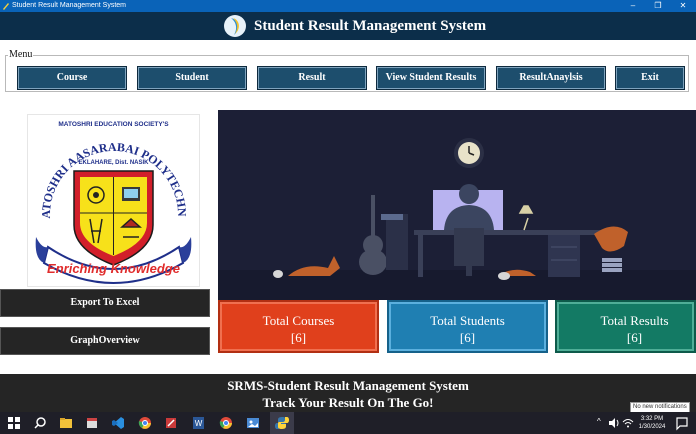 The height and width of the screenshot is (434, 696). I want to click on total-courses-label: Total Courses, so click(298, 320).